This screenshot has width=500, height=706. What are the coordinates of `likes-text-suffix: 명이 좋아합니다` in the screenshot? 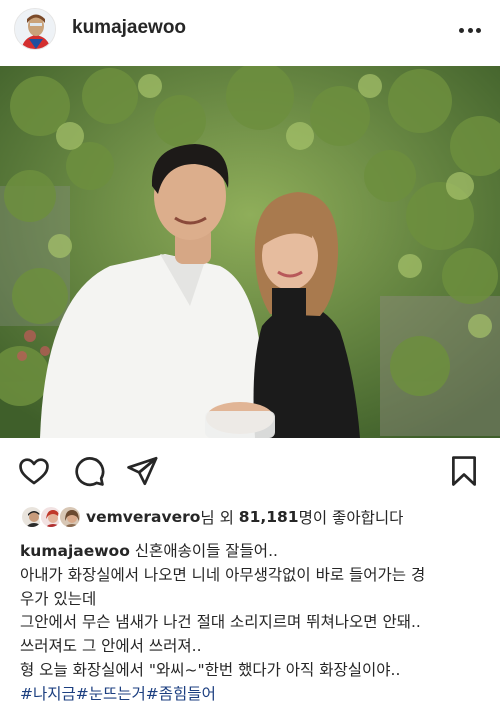 It's located at (351, 518).